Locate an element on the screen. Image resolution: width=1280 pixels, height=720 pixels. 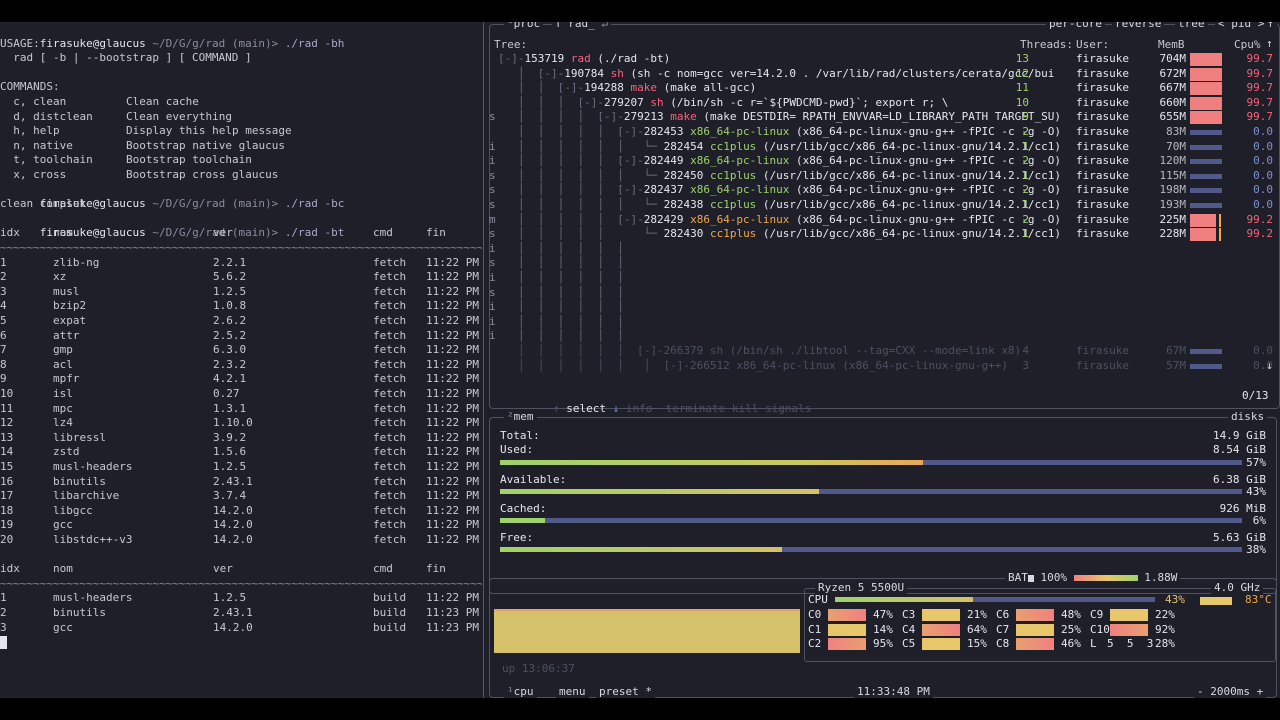
tree-branch: │ │ │ │ │ │ └─ is located at coordinates (581, 204).